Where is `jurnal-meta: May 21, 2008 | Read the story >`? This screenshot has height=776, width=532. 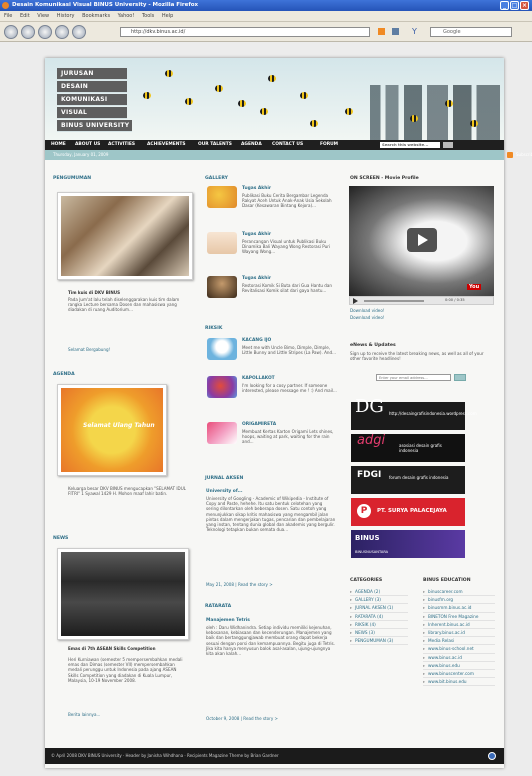 jurnal-meta: May 21, 2008 | Read the story > is located at coordinates (271, 584).